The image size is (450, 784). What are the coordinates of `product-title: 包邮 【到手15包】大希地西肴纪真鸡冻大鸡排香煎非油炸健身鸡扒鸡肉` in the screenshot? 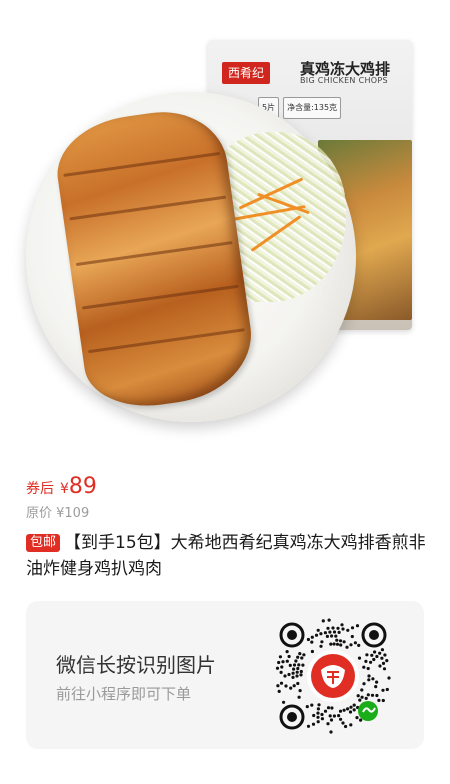 It's located at (226, 556).